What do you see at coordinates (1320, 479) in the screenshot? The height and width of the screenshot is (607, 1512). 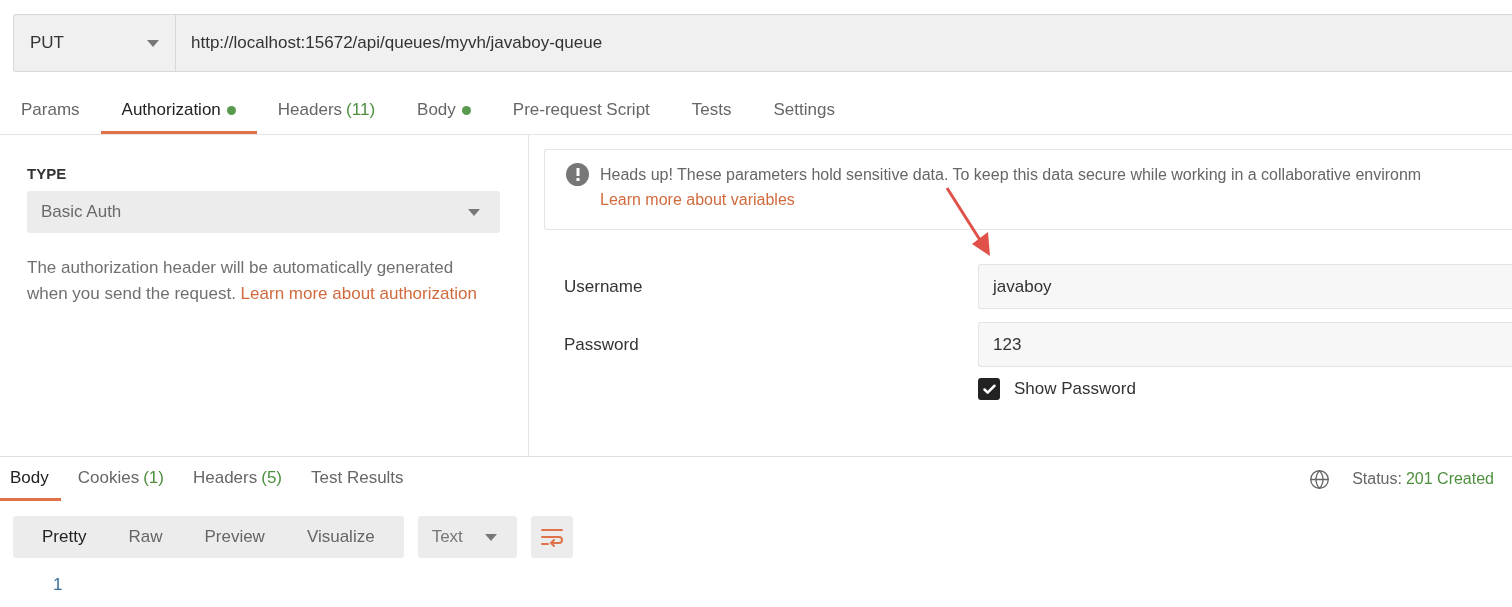 I see `globe-icon` at bounding box center [1320, 479].